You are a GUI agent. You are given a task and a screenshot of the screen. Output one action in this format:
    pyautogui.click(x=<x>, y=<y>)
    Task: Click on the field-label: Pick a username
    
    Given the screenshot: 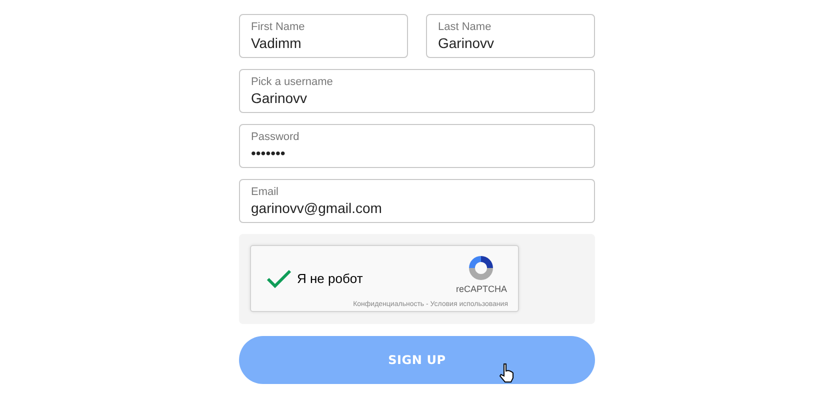 What is the action you would take?
    pyautogui.click(x=292, y=82)
    